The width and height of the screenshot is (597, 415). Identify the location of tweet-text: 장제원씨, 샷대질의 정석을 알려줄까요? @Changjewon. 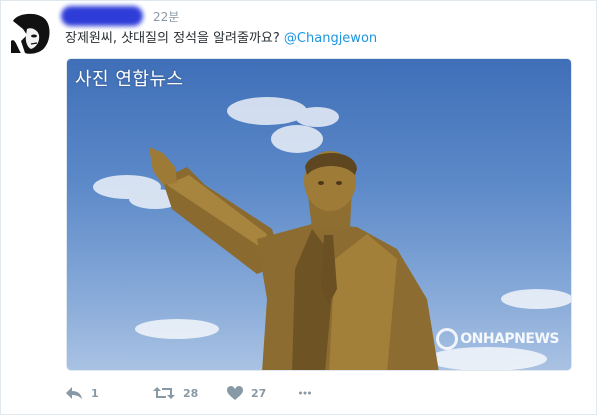
(221, 36).